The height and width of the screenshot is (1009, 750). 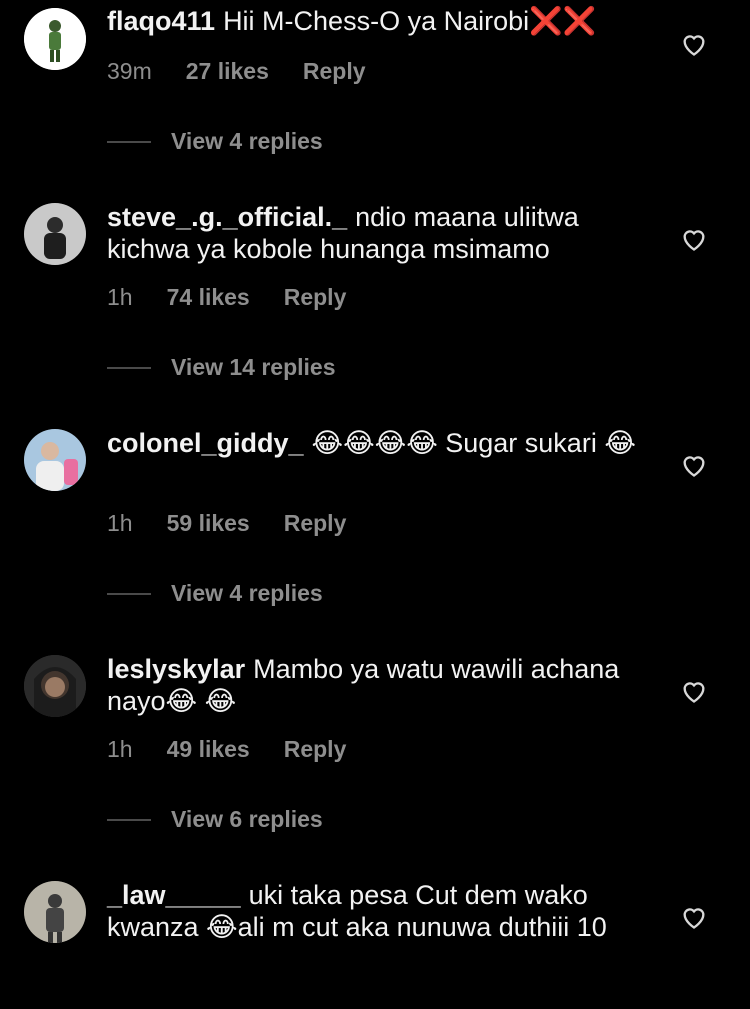 What do you see at coordinates (174, 895) in the screenshot?
I see `username: _law_____` at bounding box center [174, 895].